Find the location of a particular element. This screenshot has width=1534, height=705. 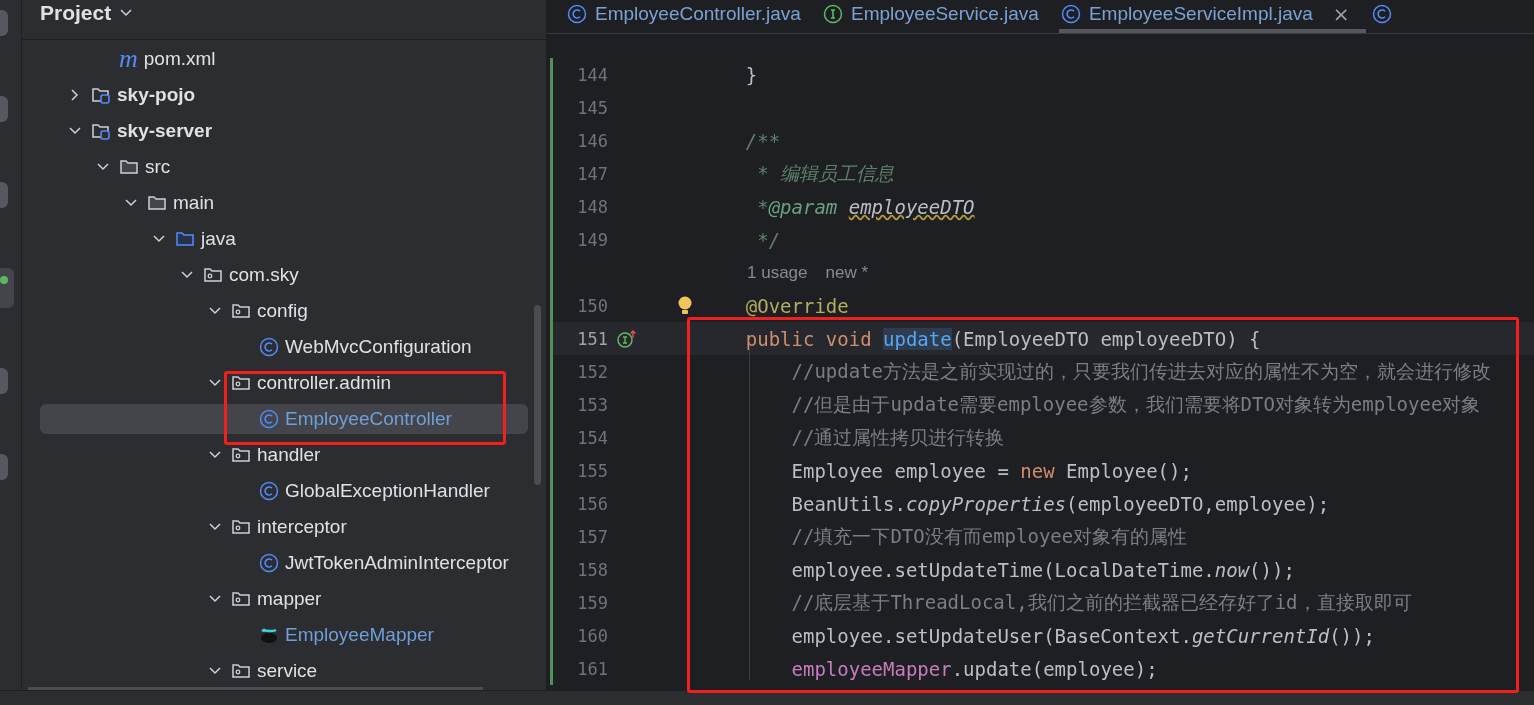

line-number: 160 is located at coordinates (592, 635).